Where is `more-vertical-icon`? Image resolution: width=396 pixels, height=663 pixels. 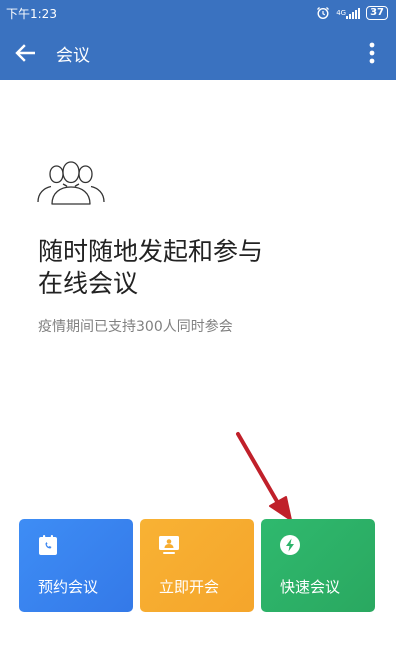 more-vertical-icon is located at coordinates (372, 53).